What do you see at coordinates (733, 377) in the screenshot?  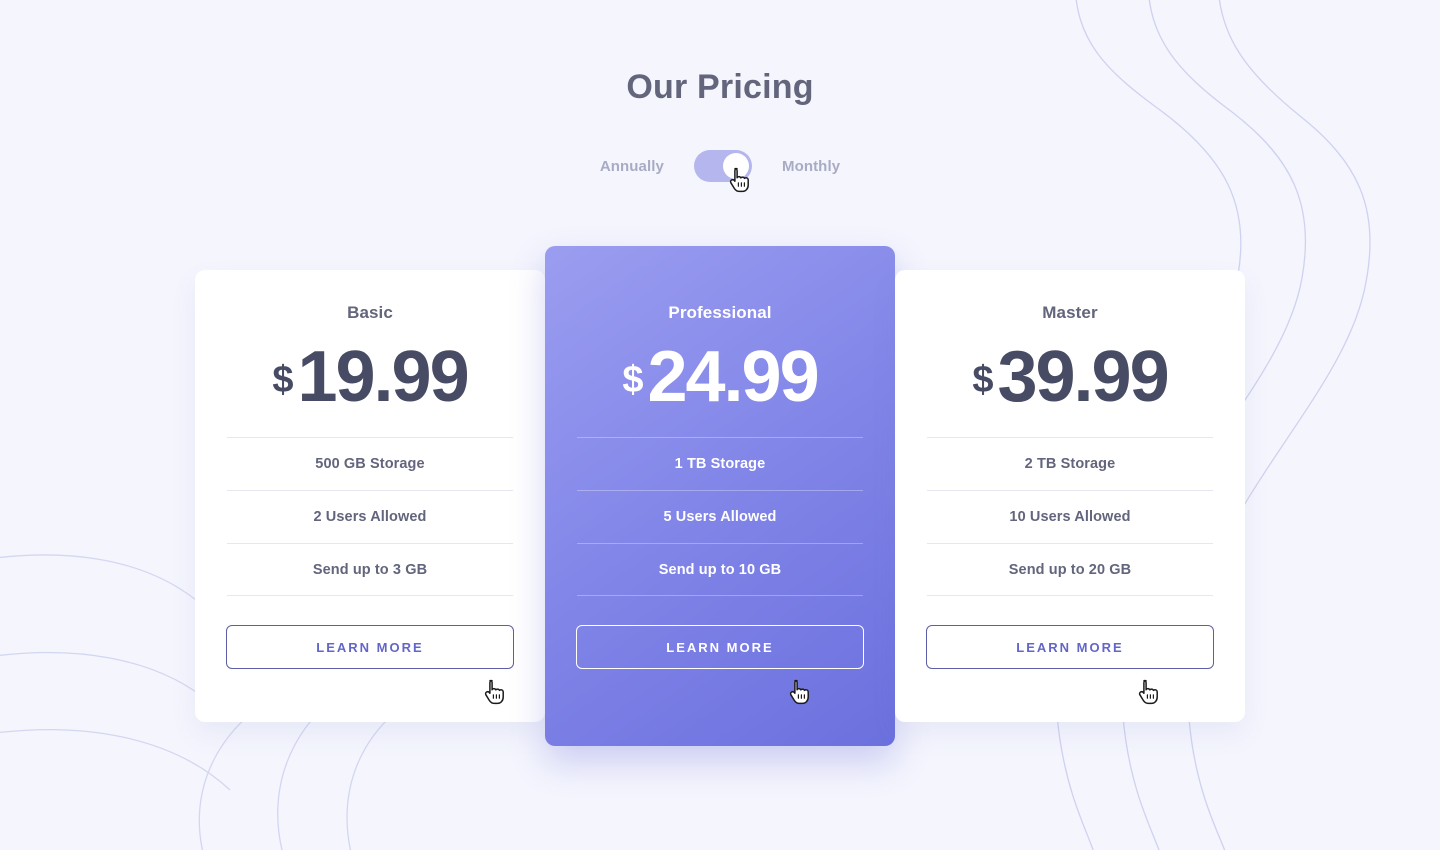 I see `price-amount: 24.99` at bounding box center [733, 377].